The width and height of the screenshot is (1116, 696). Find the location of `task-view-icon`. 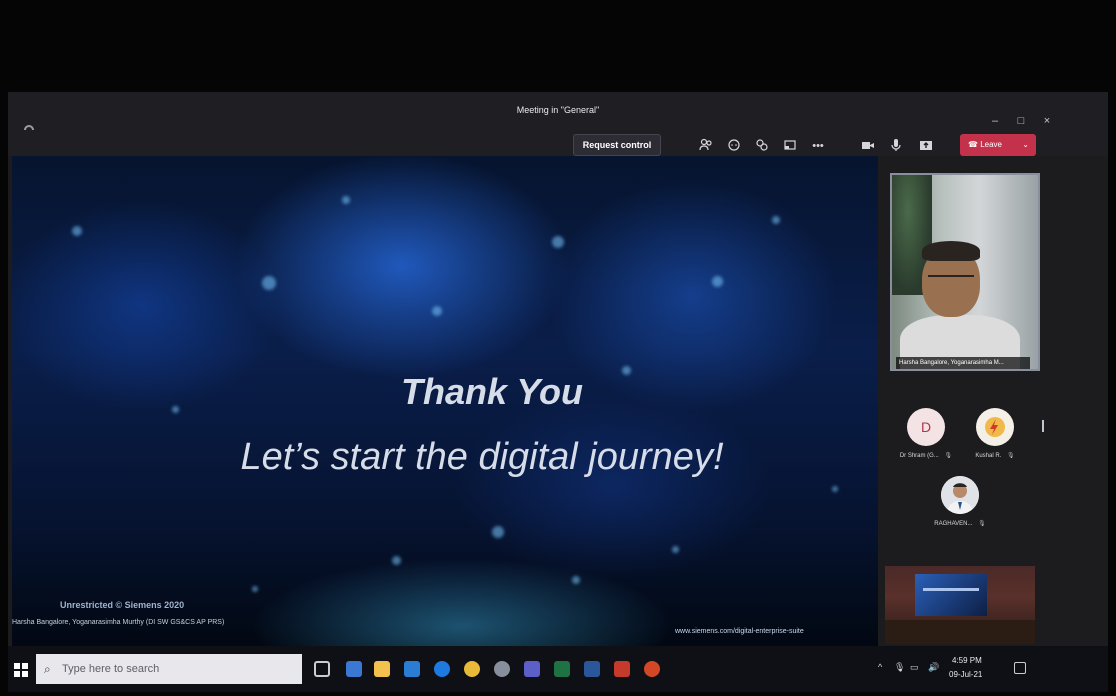

task-view-icon is located at coordinates (322, 669).